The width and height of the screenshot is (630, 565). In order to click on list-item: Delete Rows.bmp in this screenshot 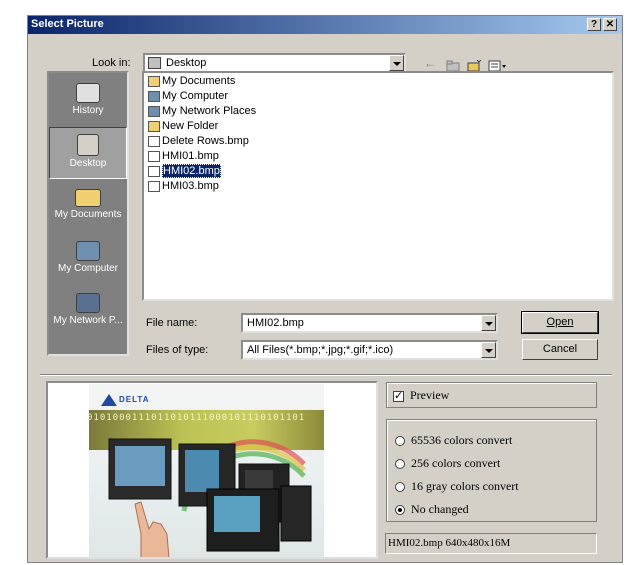, I will do `click(198, 142)`.